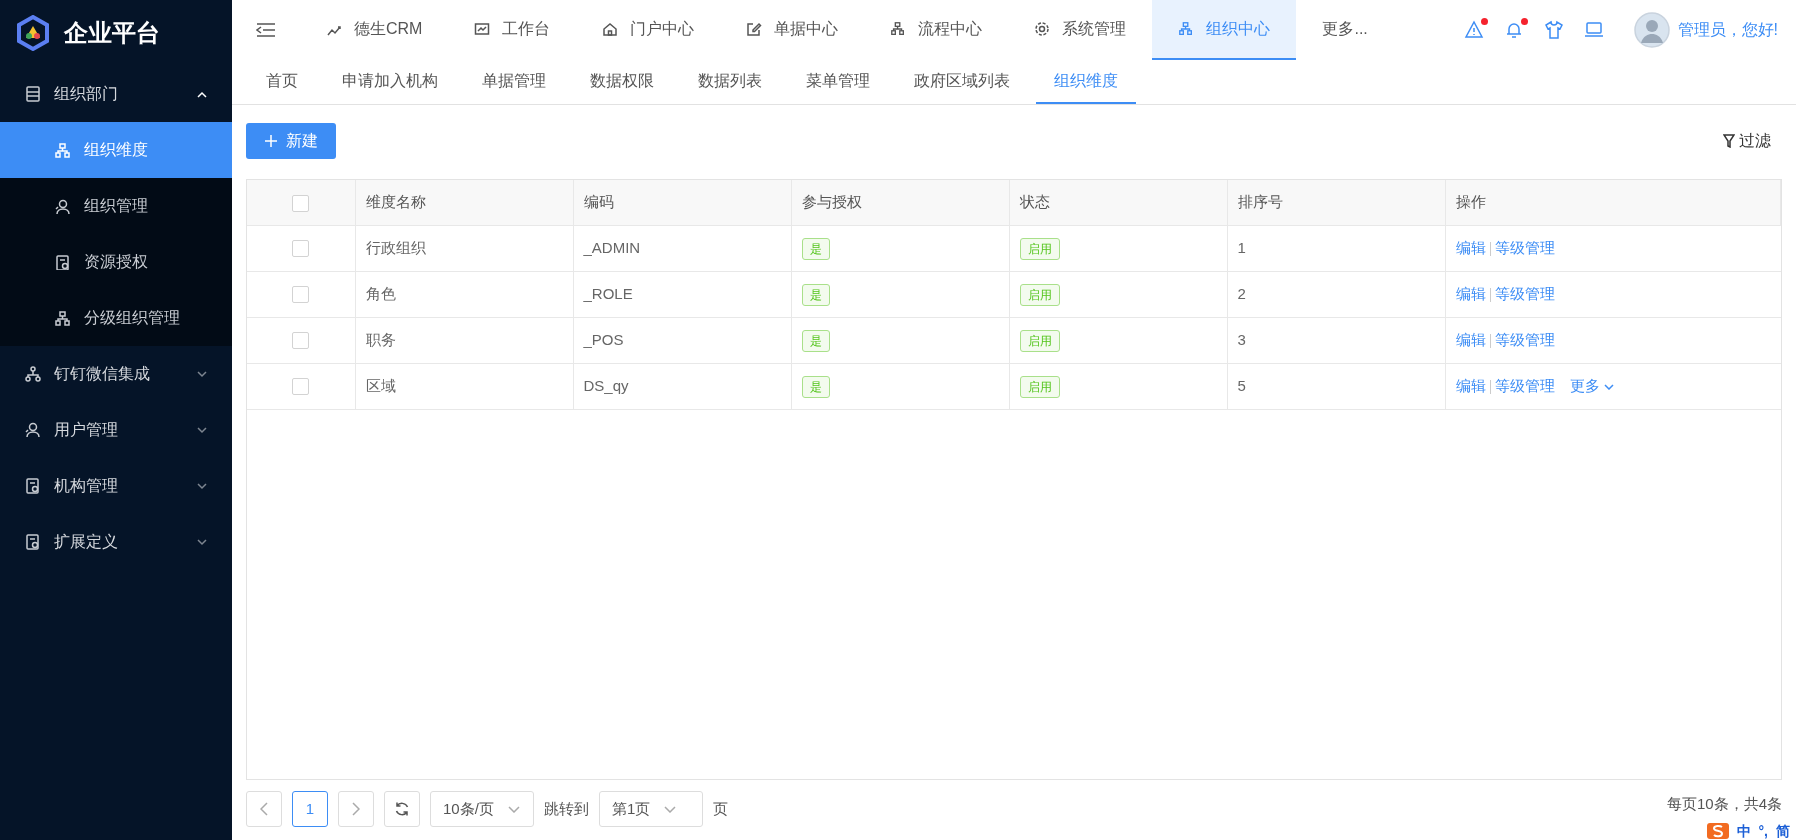 The height and width of the screenshot is (840, 1796). What do you see at coordinates (266, 30) in the screenshot?
I see `menu-icon` at bounding box center [266, 30].